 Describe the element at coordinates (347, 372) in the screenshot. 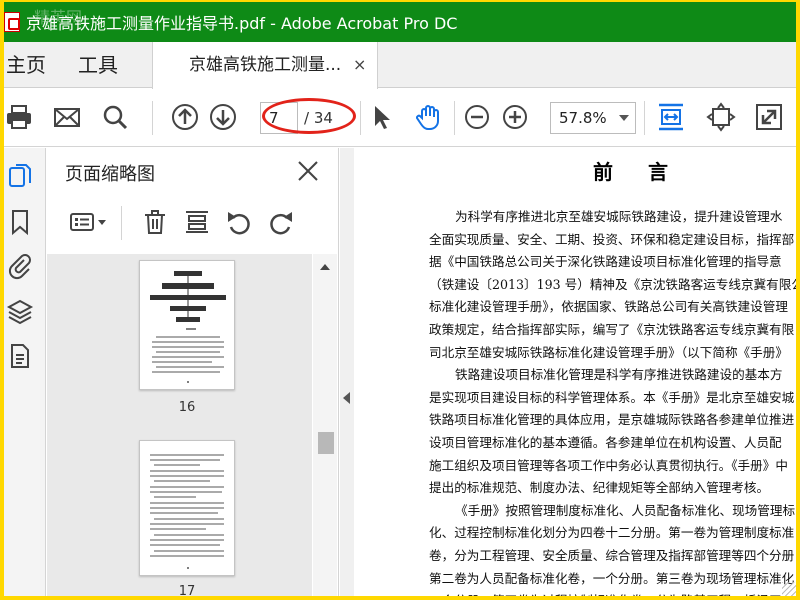

I see `panel-splitter` at that location.